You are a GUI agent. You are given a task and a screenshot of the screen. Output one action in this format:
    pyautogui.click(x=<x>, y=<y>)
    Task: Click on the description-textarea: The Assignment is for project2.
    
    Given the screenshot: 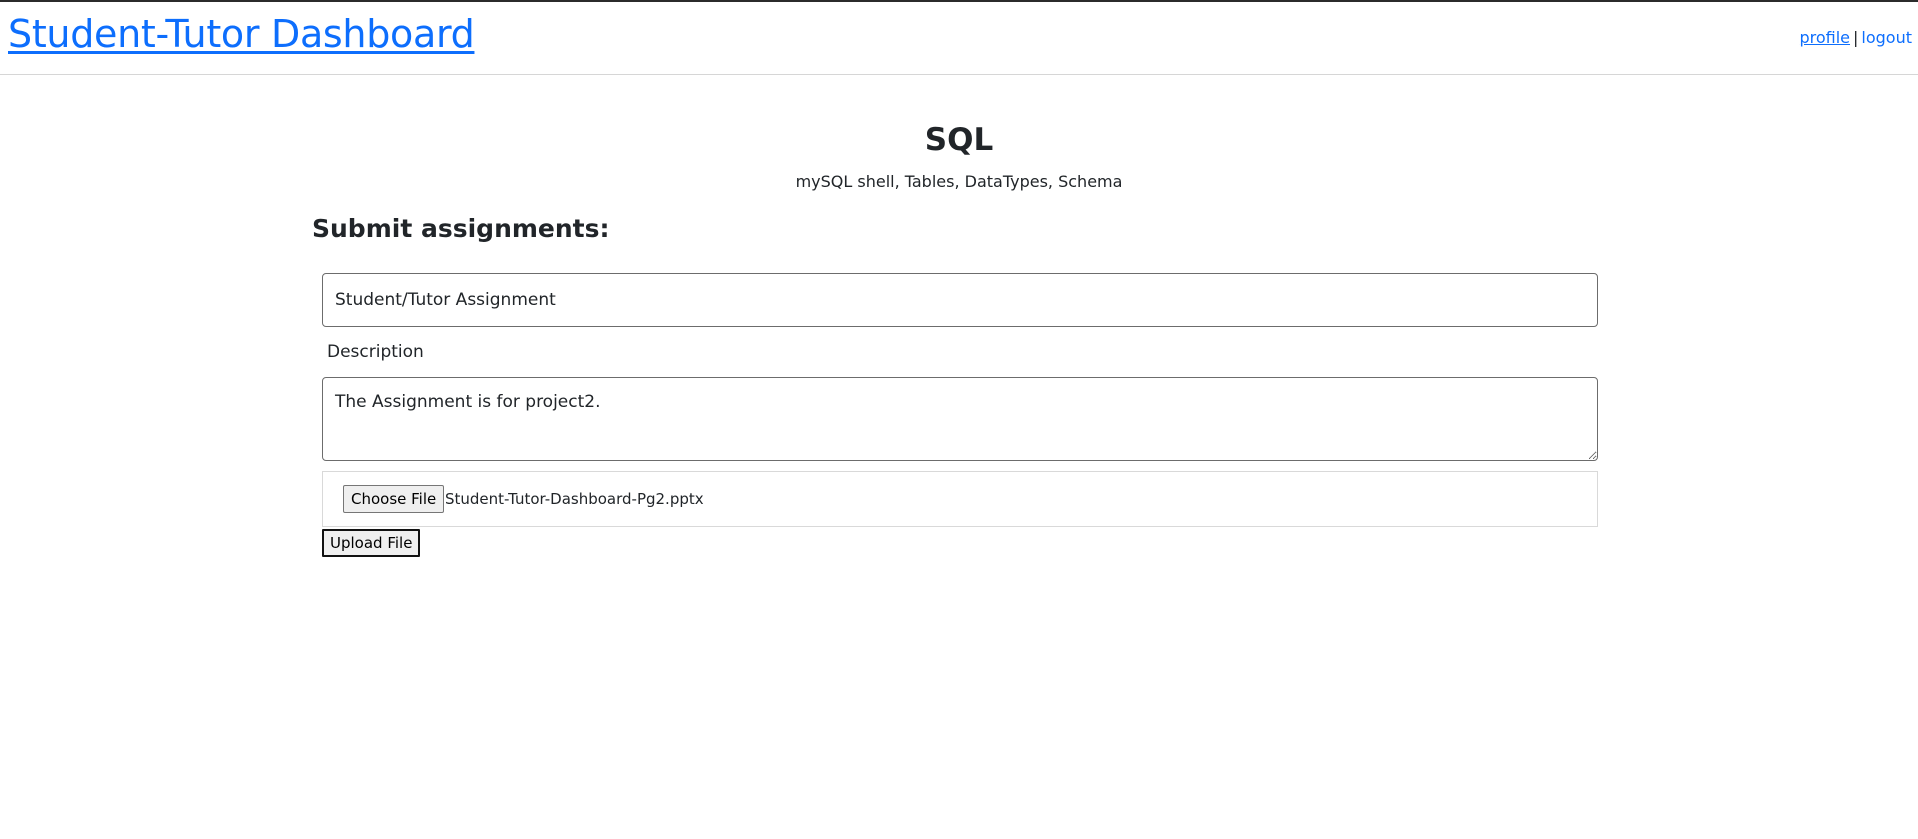 What is the action you would take?
    pyautogui.click(x=960, y=419)
    